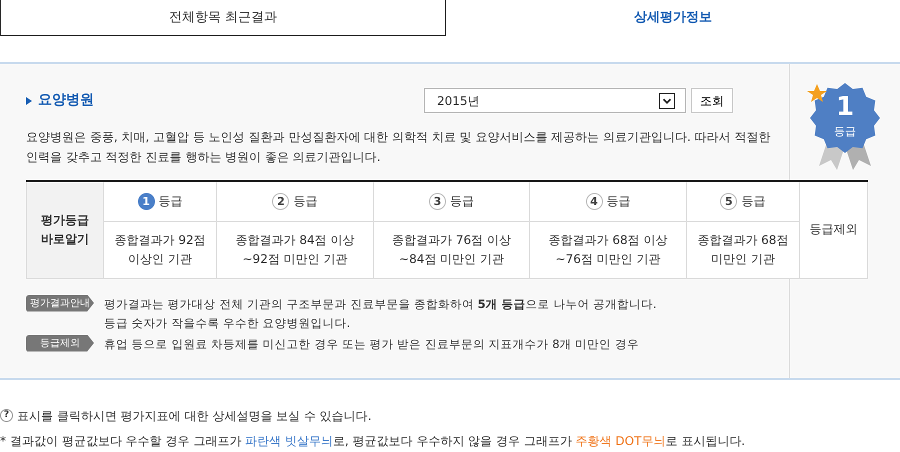 The width and height of the screenshot is (900, 452). I want to click on footer-text: 결과값이 평균값보다 우수할 경우 그래프가 파란색 빗살무늬로, 평균값보다 우수하지 않을 경우 그래프가 주황색 DOT무늬로 표시됩니다., so click(378, 441).